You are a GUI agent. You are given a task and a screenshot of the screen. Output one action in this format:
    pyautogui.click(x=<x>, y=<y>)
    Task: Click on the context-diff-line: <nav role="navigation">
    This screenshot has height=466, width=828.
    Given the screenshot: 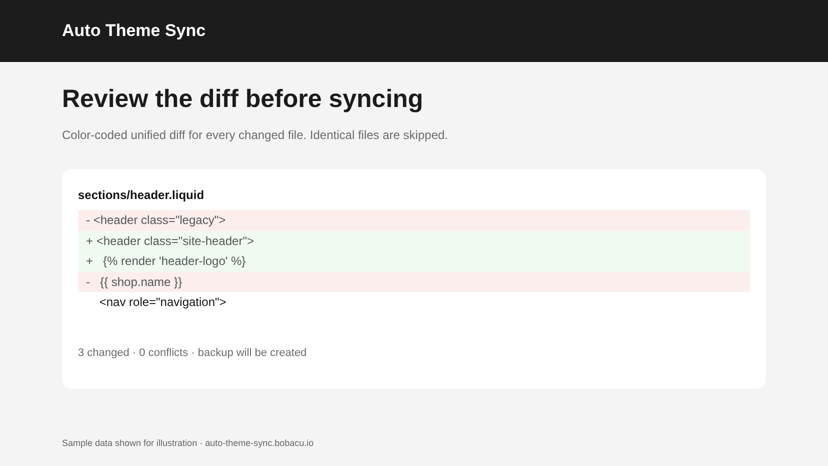 What is the action you would take?
    pyautogui.click(x=163, y=302)
    